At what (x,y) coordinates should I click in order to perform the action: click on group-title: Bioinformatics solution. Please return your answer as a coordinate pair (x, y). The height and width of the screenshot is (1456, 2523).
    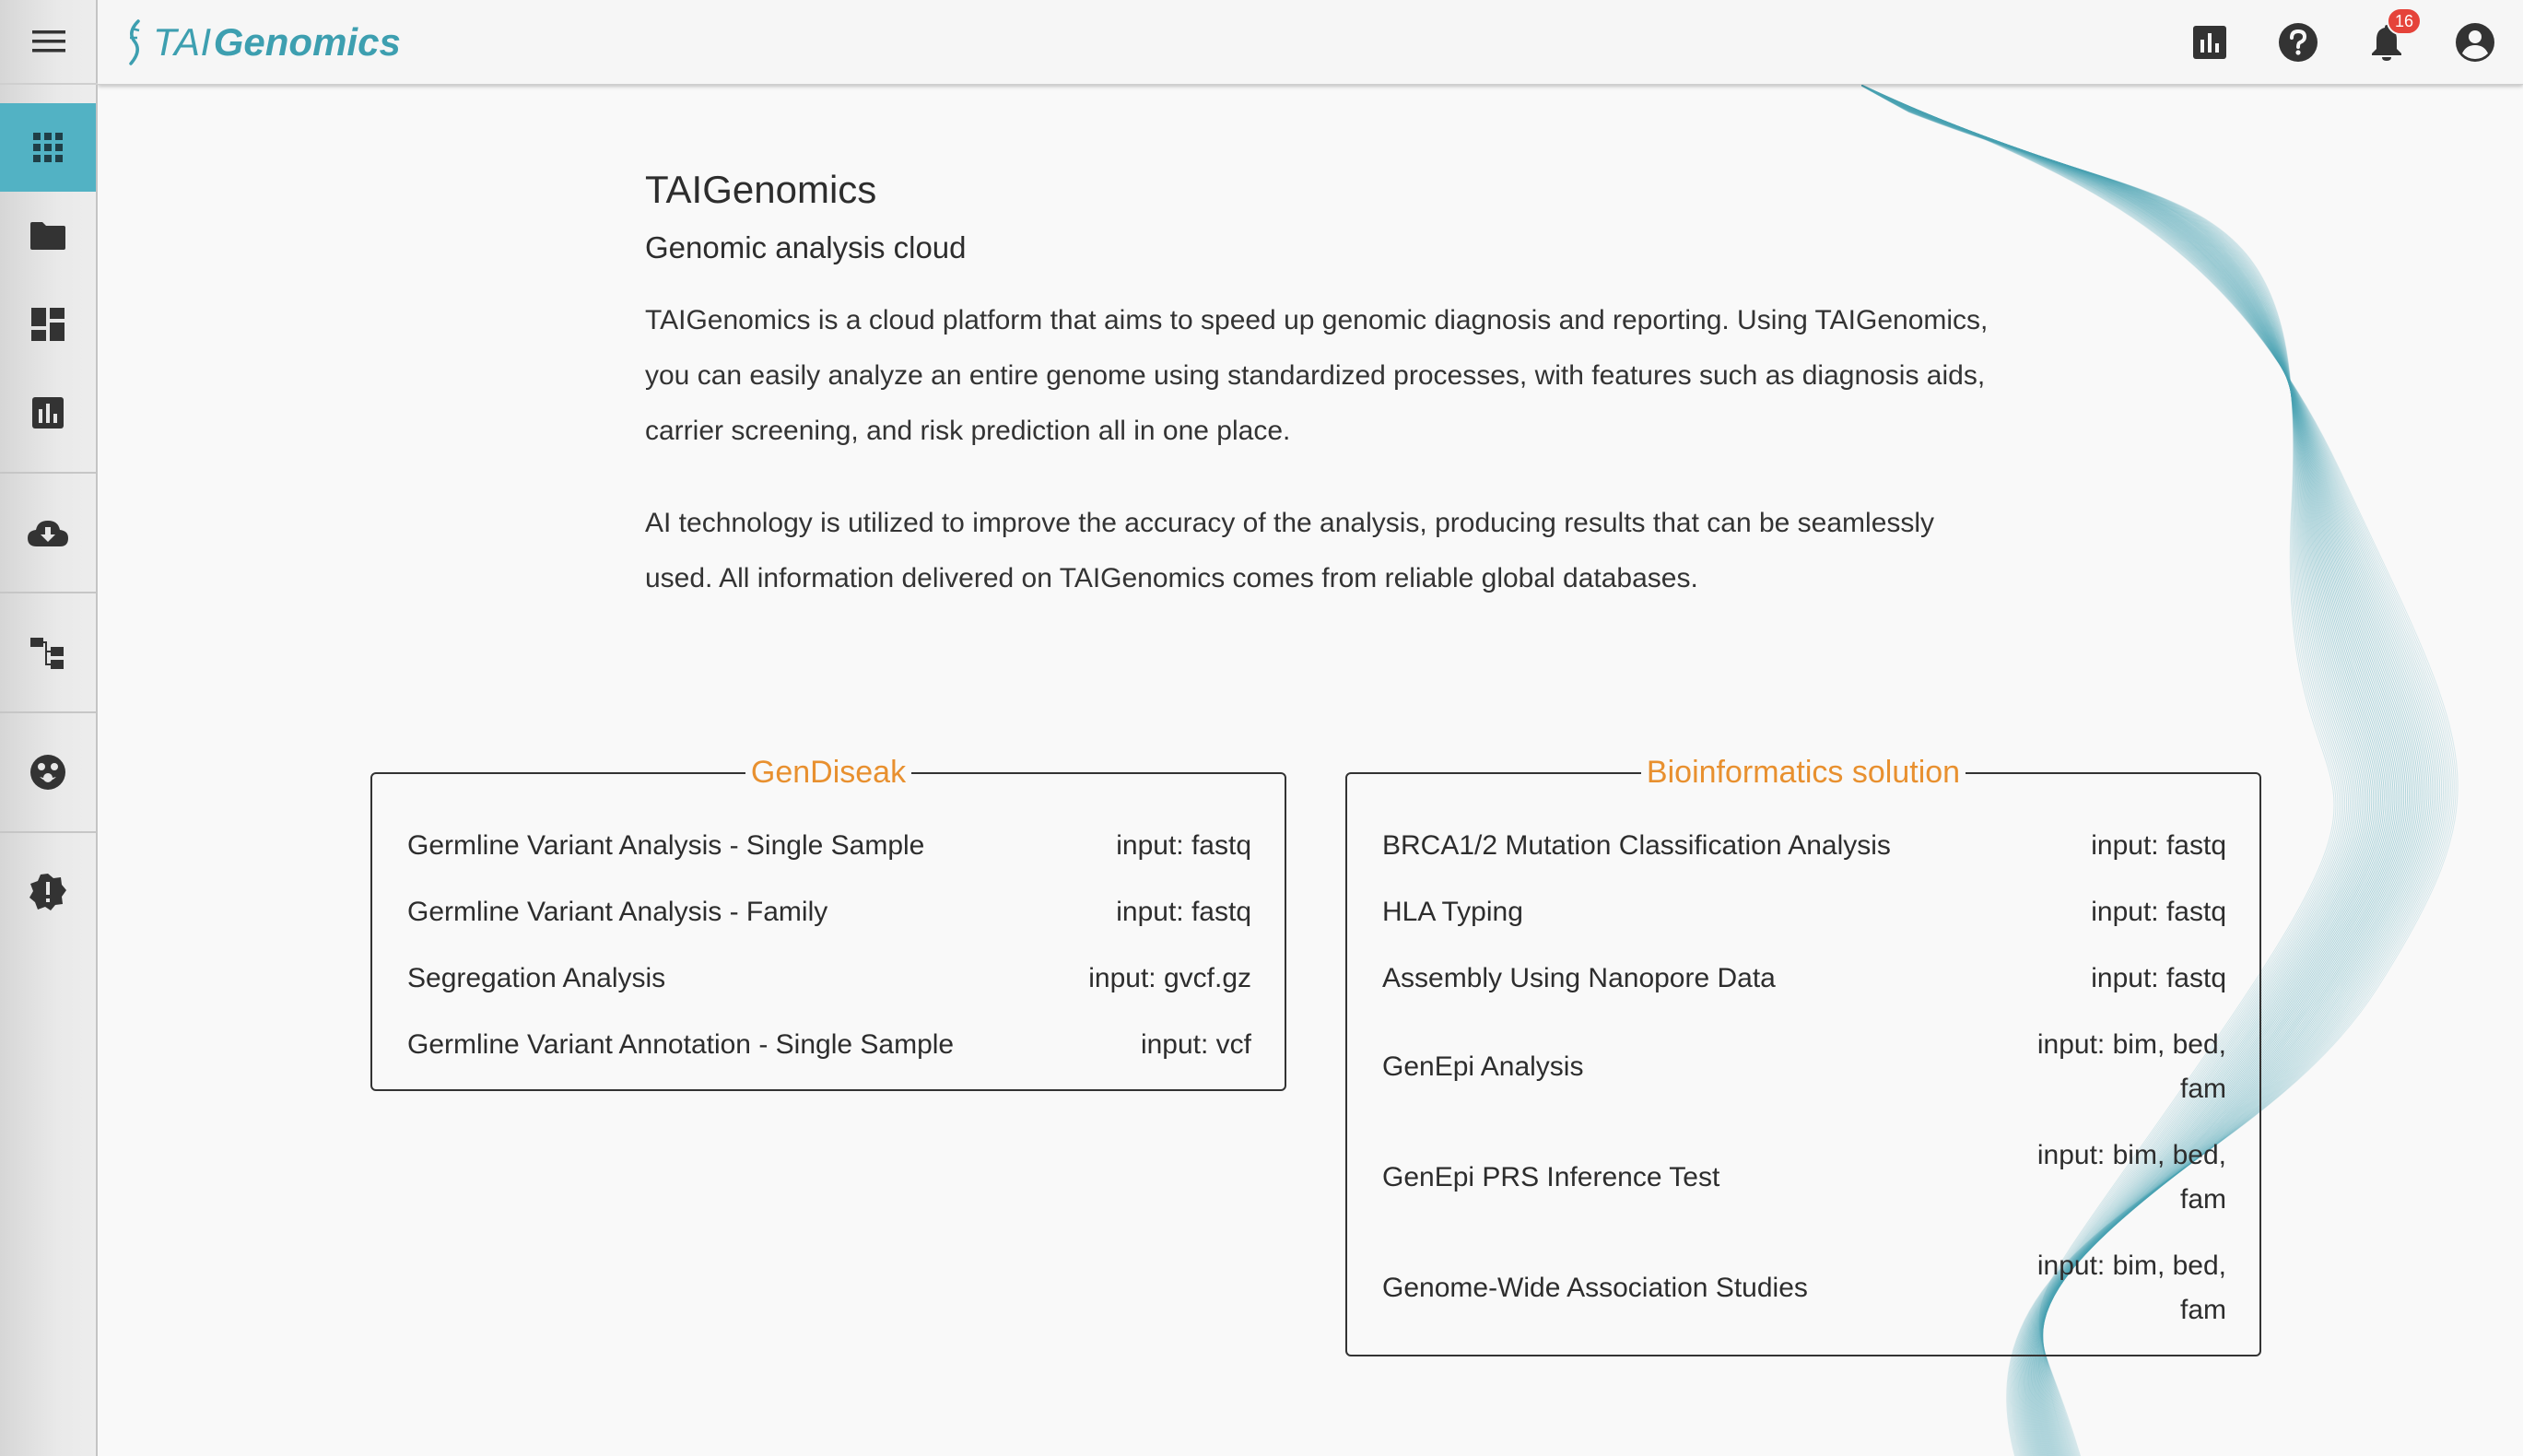
    Looking at the image, I should click on (1803, 772).